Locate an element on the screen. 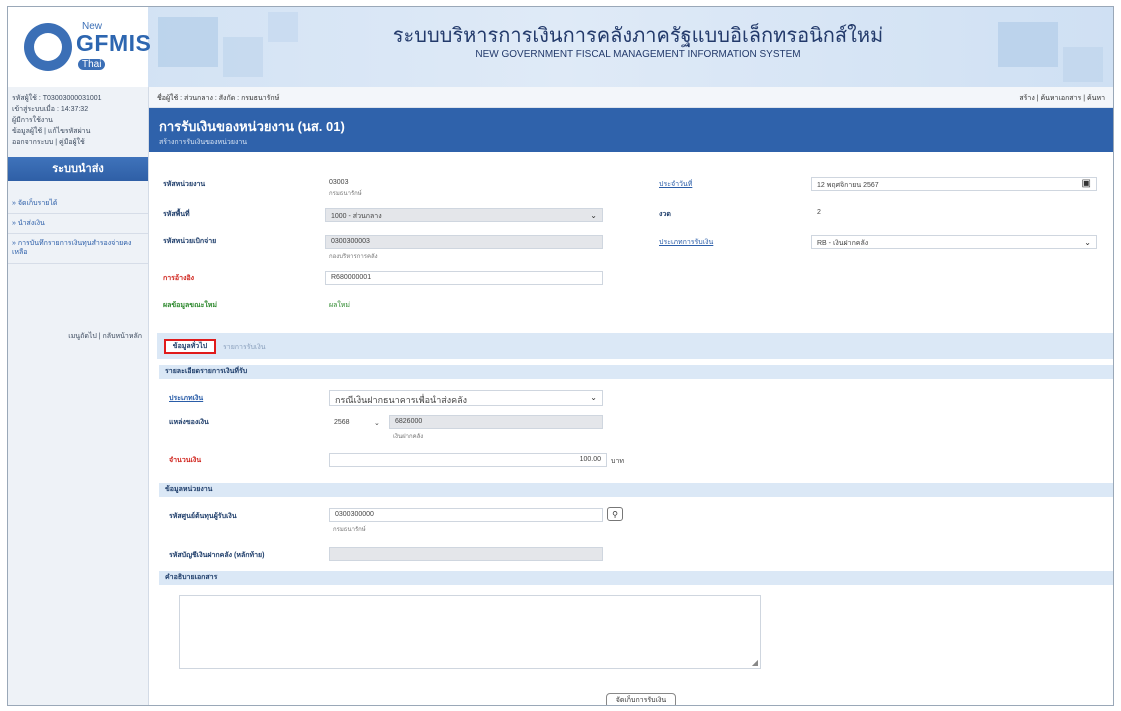  deposit-account-label: รหัสบัญชีเงินฝากคลัง (หลักท้าย) is located at coordinates (217, 555).